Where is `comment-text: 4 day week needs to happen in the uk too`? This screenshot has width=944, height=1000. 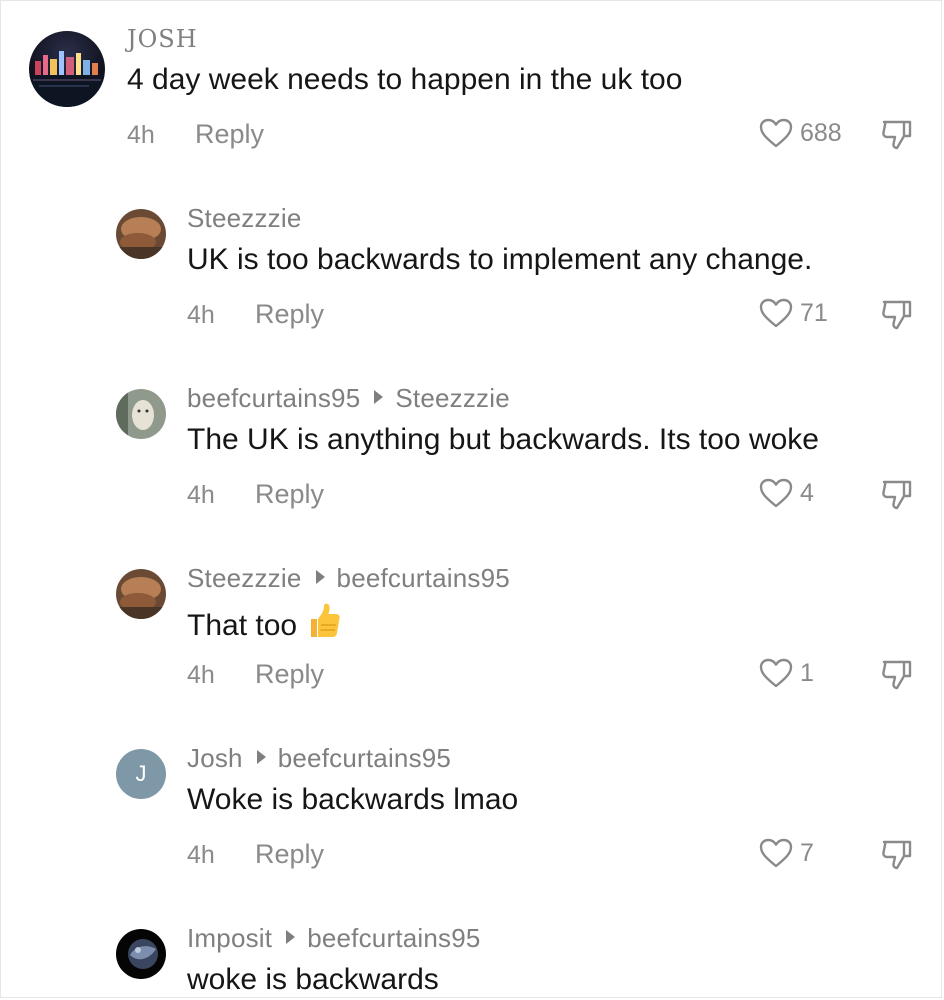
comment-text: 4 day week needs to happen in the uk too is located at coordinates (405, 79).